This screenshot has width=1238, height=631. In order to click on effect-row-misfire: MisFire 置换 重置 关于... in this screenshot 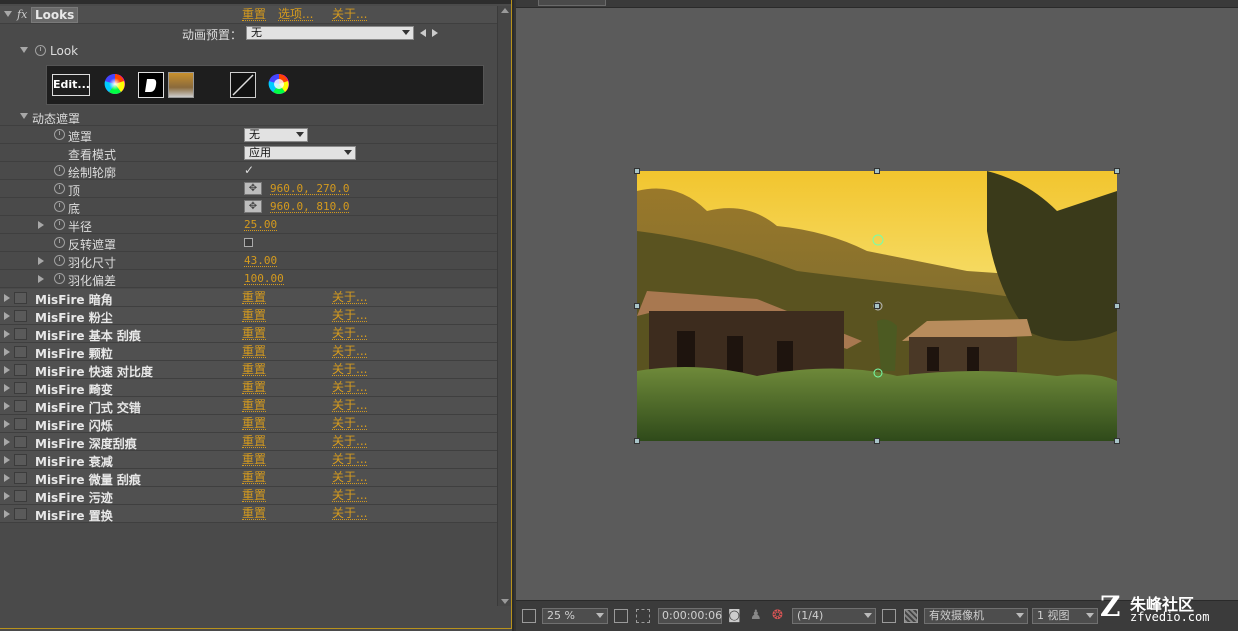, I will do `click(248, 514)`.